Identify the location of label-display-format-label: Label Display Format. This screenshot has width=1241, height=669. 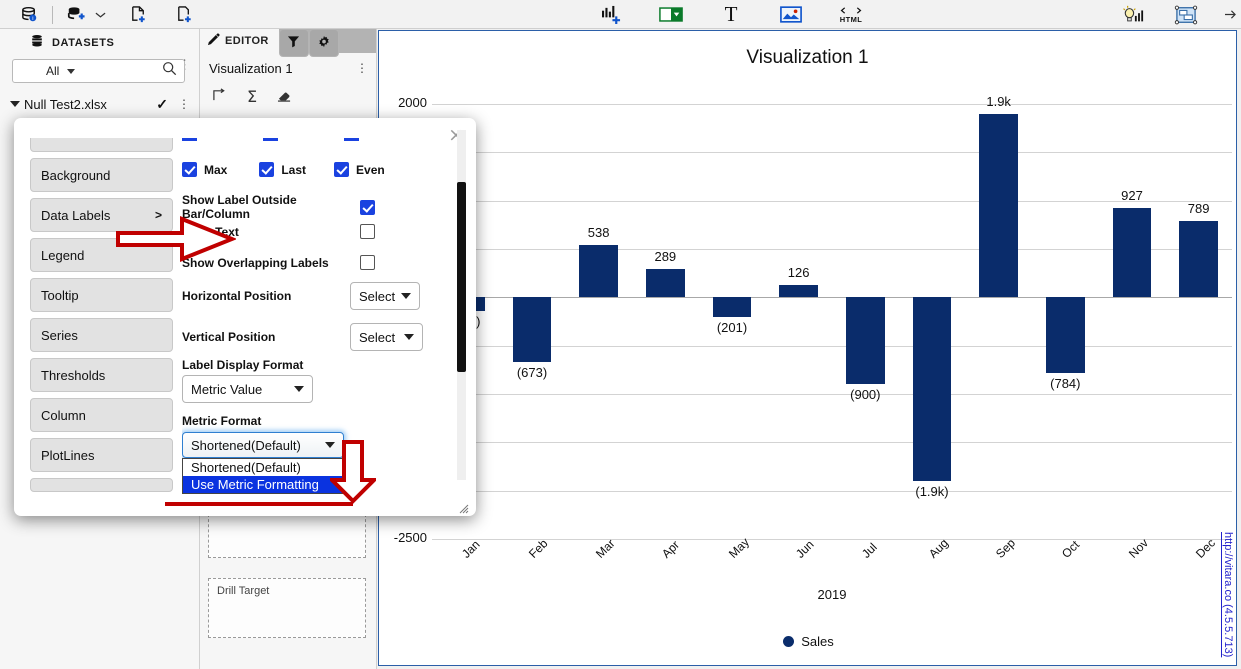
(243, 365).